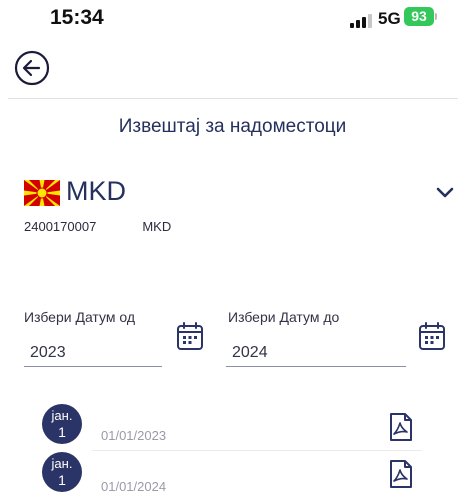 The width and height of the screenshot is (465, 500). What do you see at coordinates (80, 317) in the screenshot?
I see `date-from-label: Избери Датум од` at bounding box center [80, 317].